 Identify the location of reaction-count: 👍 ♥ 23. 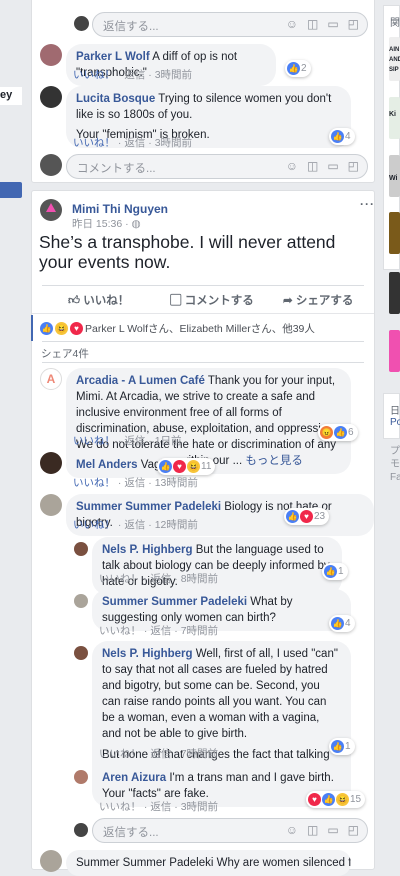
(307, 516).